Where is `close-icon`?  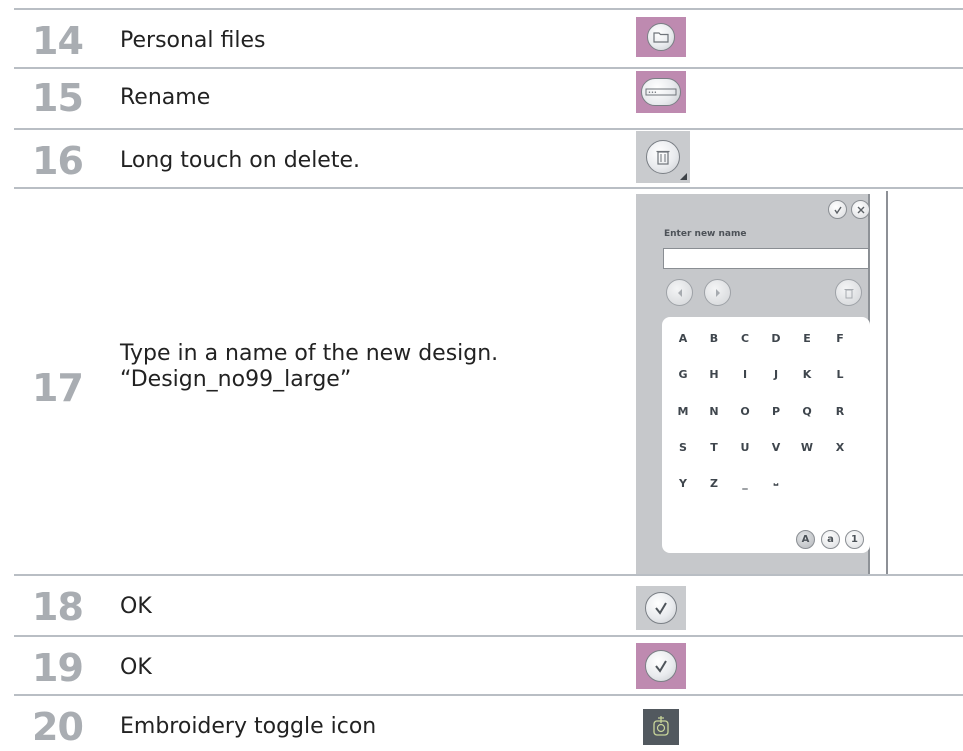
close-icon is located at coordinates (860, 209).